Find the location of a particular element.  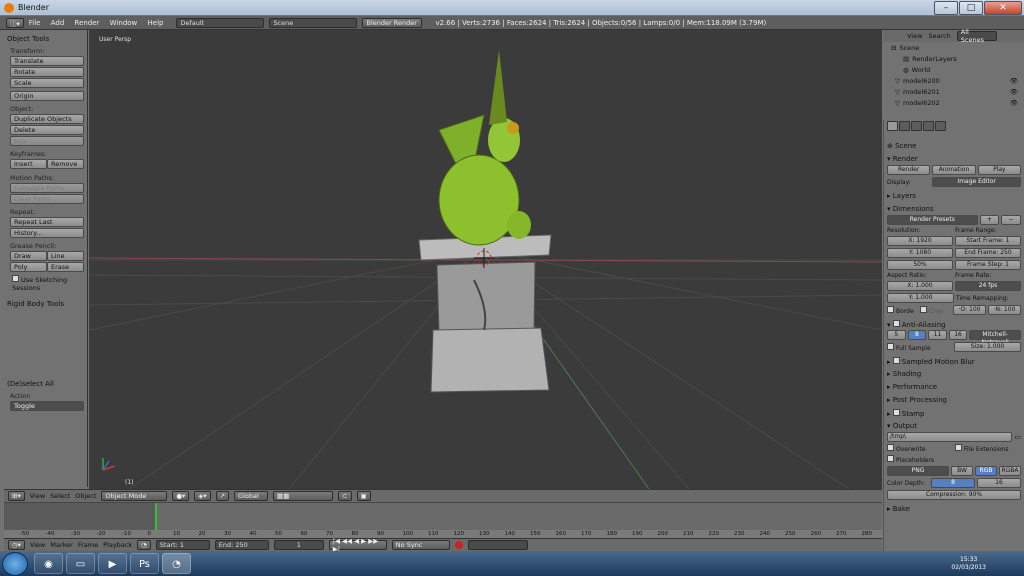

aa-5-button: 5 is located at coordinates (896, 335).